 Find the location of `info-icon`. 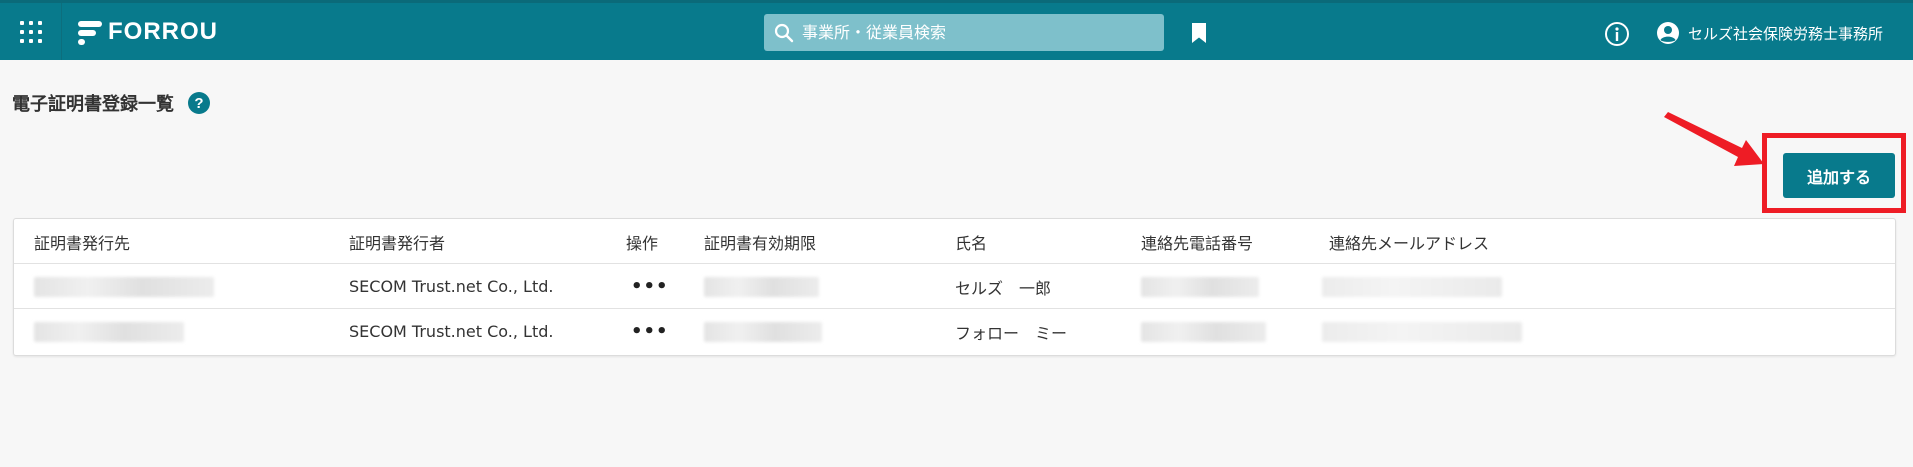

info-icon is located at coordinates (1617, 34).